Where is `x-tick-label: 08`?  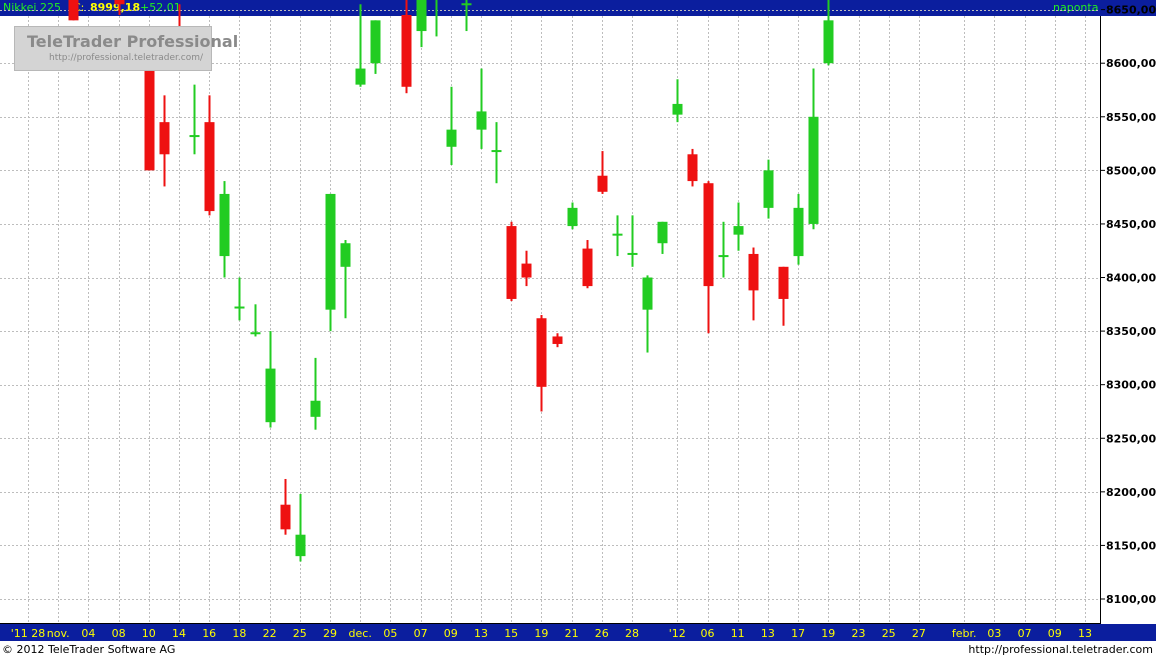 x-tick-label: 08 is located at coordinates (119, 633).